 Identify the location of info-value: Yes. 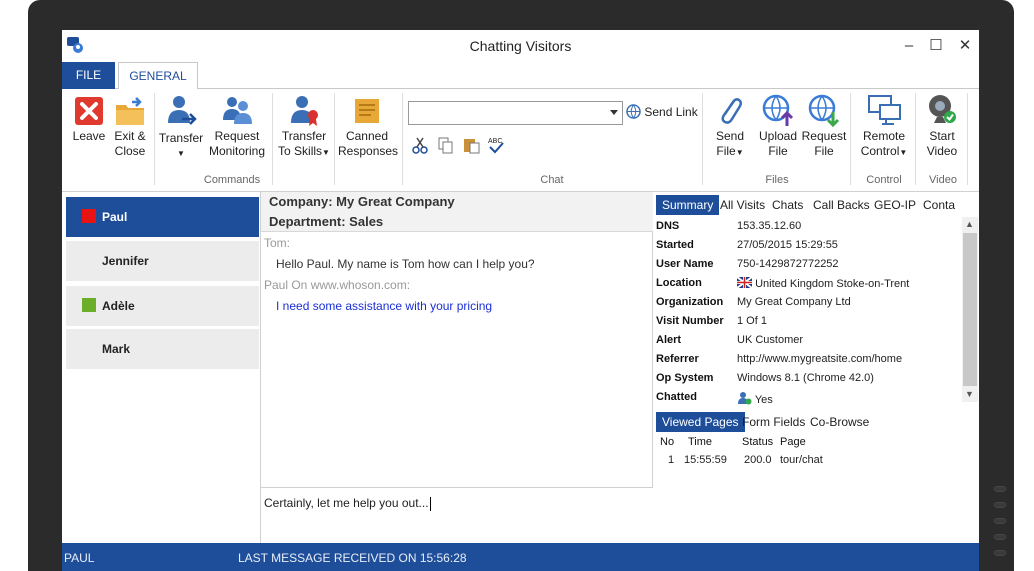
(755, 398).